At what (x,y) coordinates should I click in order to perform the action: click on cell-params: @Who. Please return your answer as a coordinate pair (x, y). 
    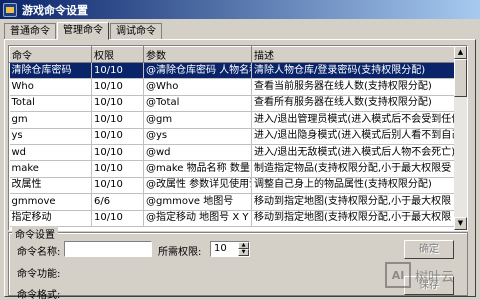
    Looking at the image, I should click on (197, 87).